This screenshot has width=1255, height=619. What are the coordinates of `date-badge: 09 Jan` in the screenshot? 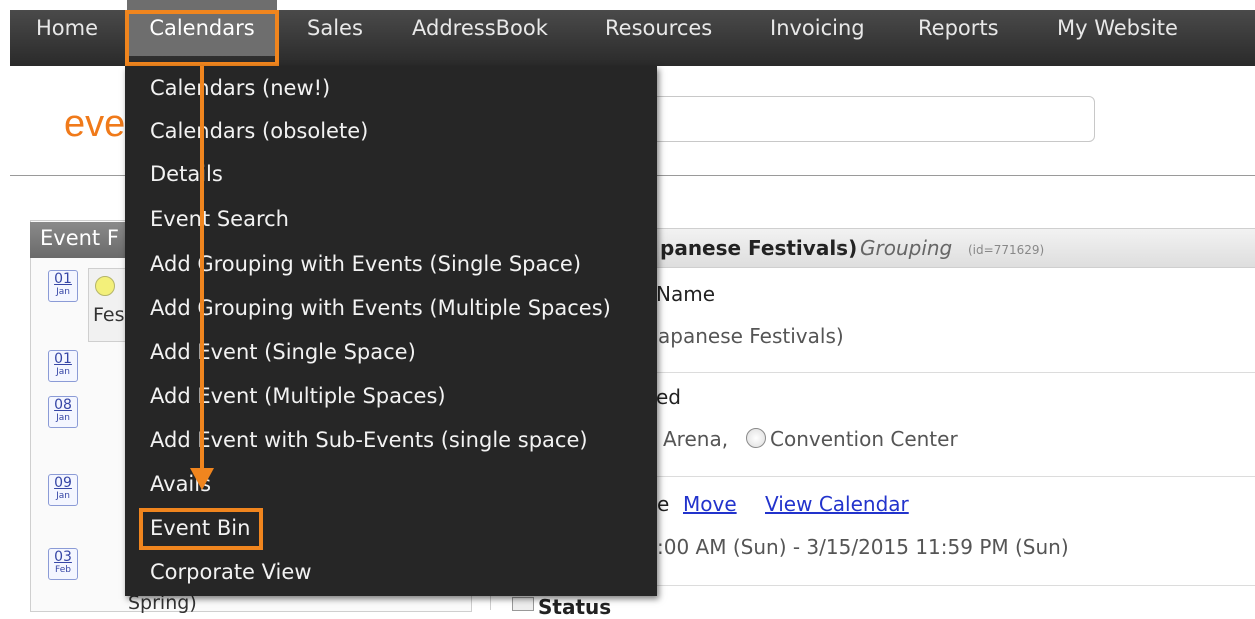 It's located at (63, 490).